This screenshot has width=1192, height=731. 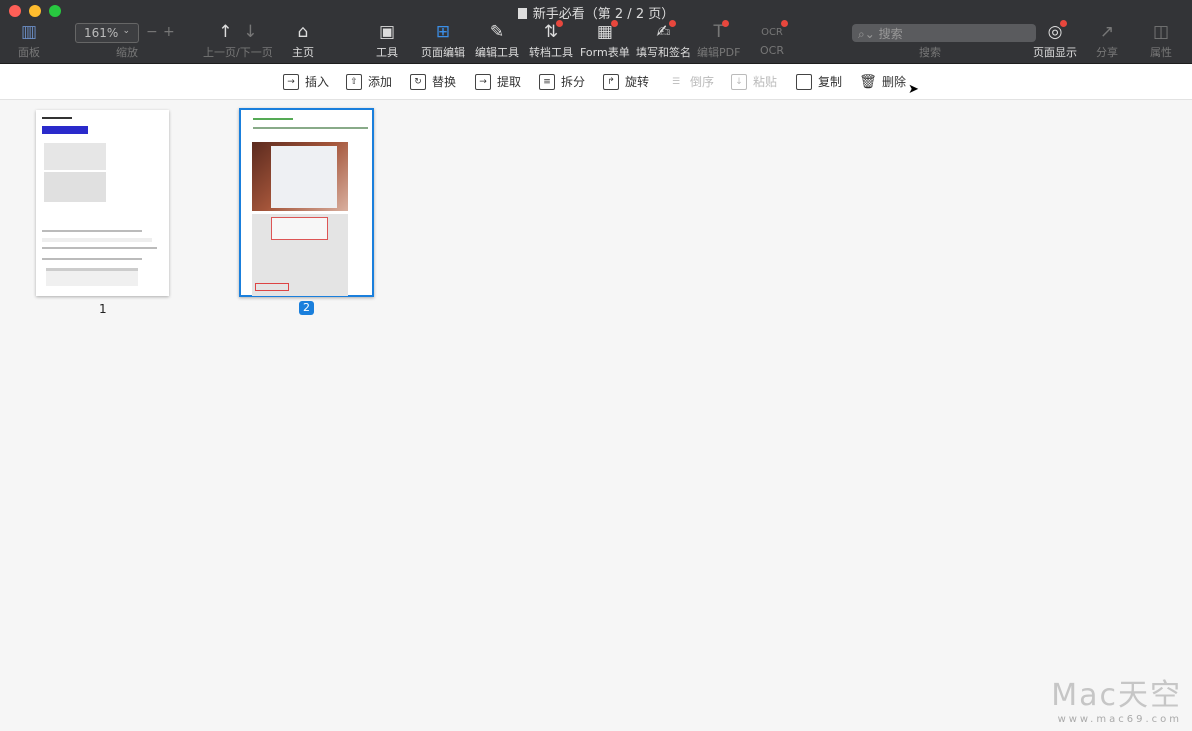 What do you see at coordinates (1055, 52) in the screenshot?
I see `page-display-label: 页面显示` at bounding box center [1055, 52].